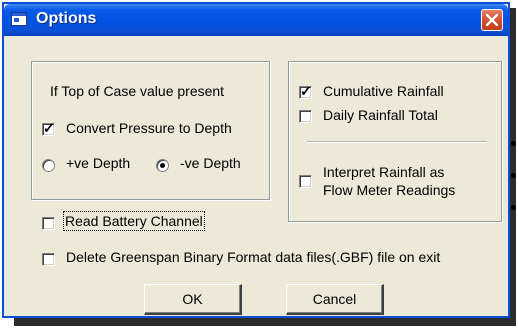 The height and width of the screenshot is (332, 518). I want to click on interpret-rainfall-checkbox, so click(305, 181).